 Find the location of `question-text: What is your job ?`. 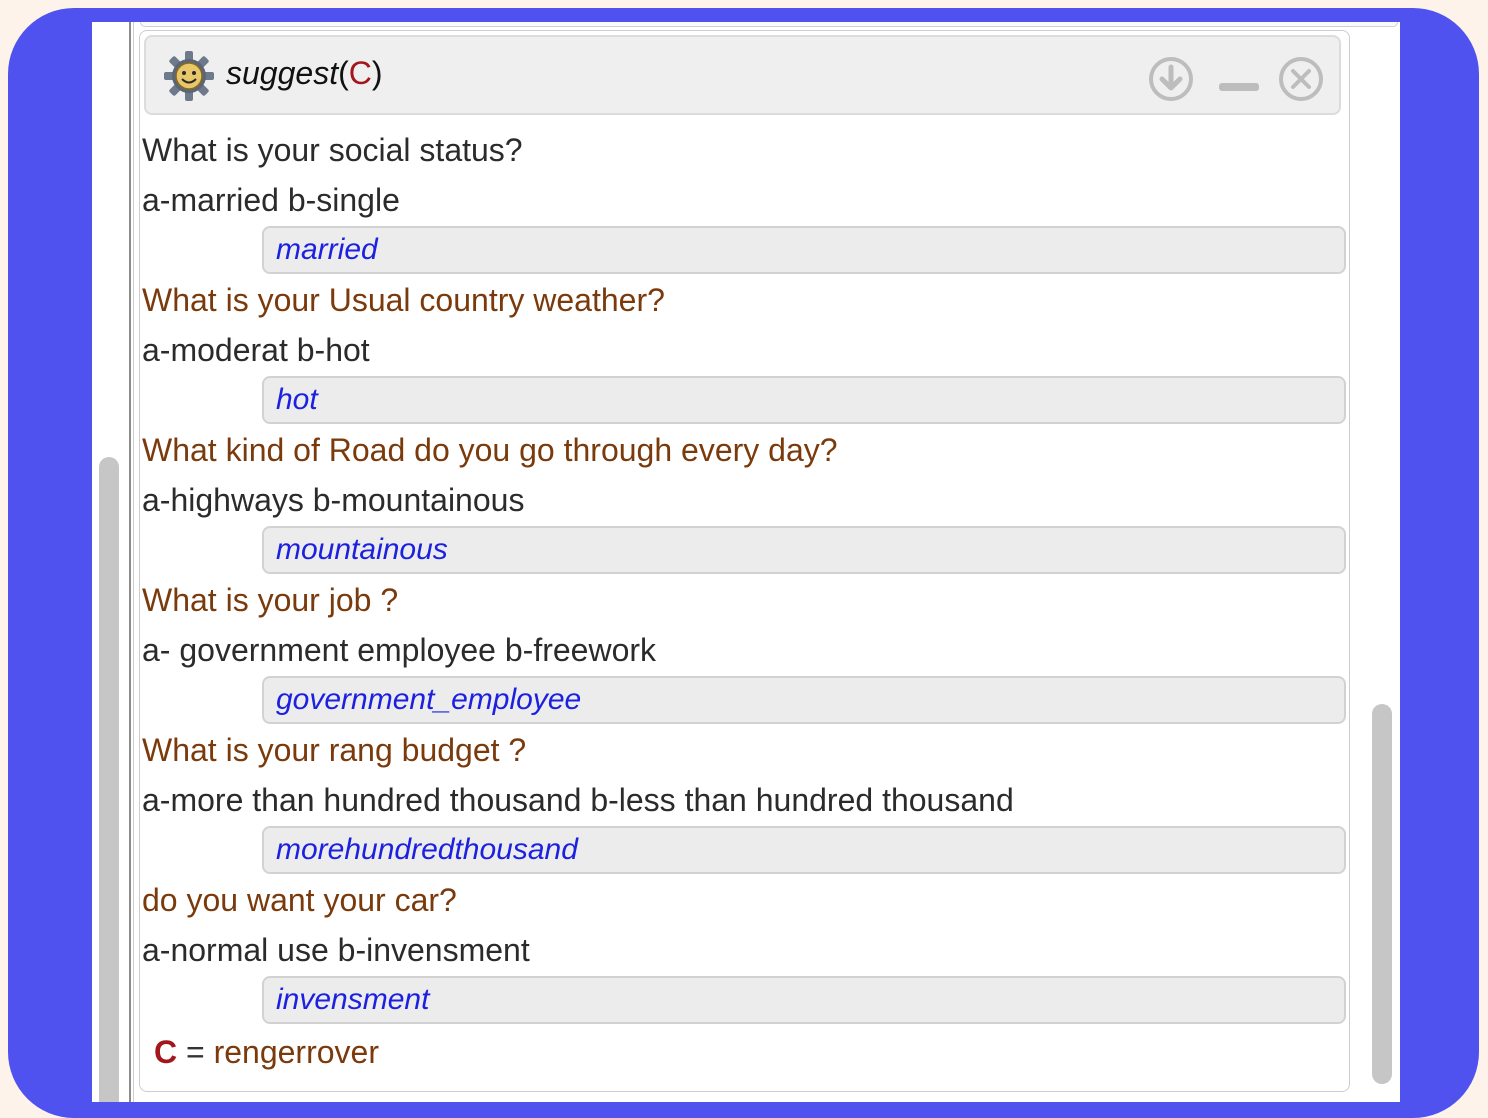

question-text: What is your job ? is located at coordinates (270, 600).